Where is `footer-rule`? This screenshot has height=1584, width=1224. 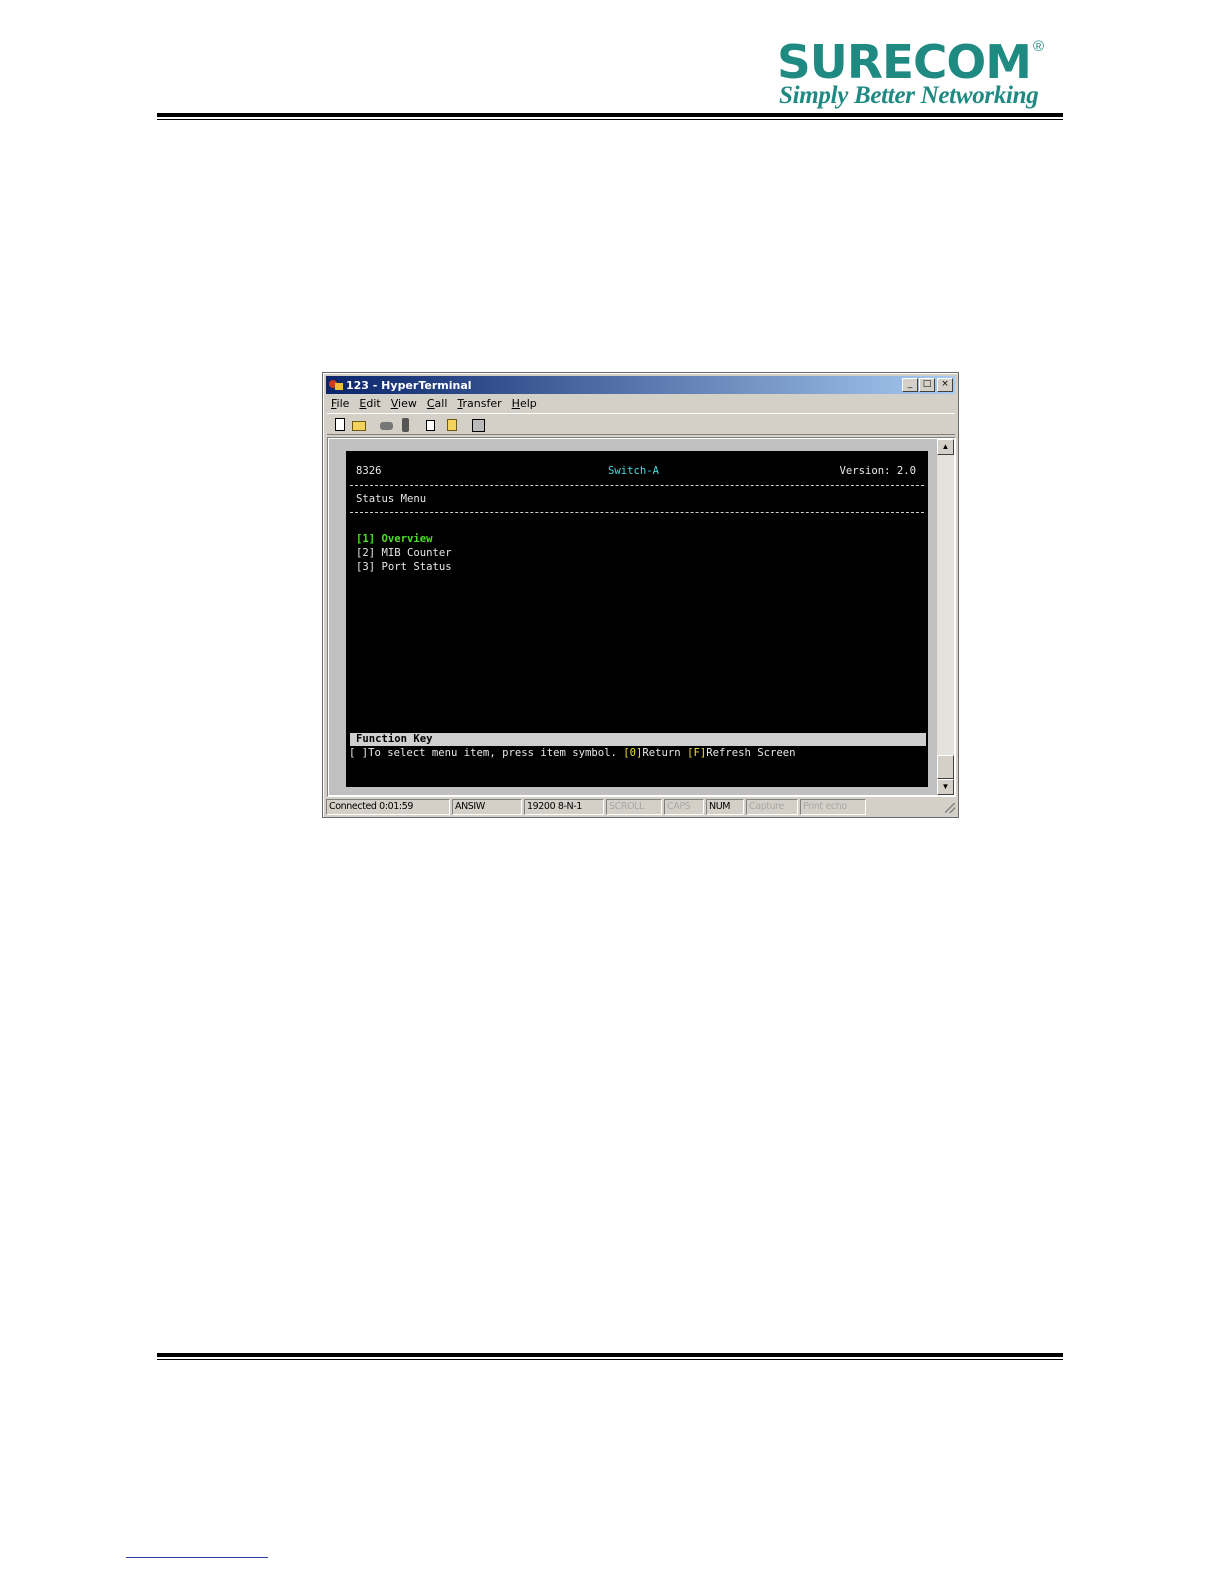 footer-rule is located at coordinates (610, 1356).